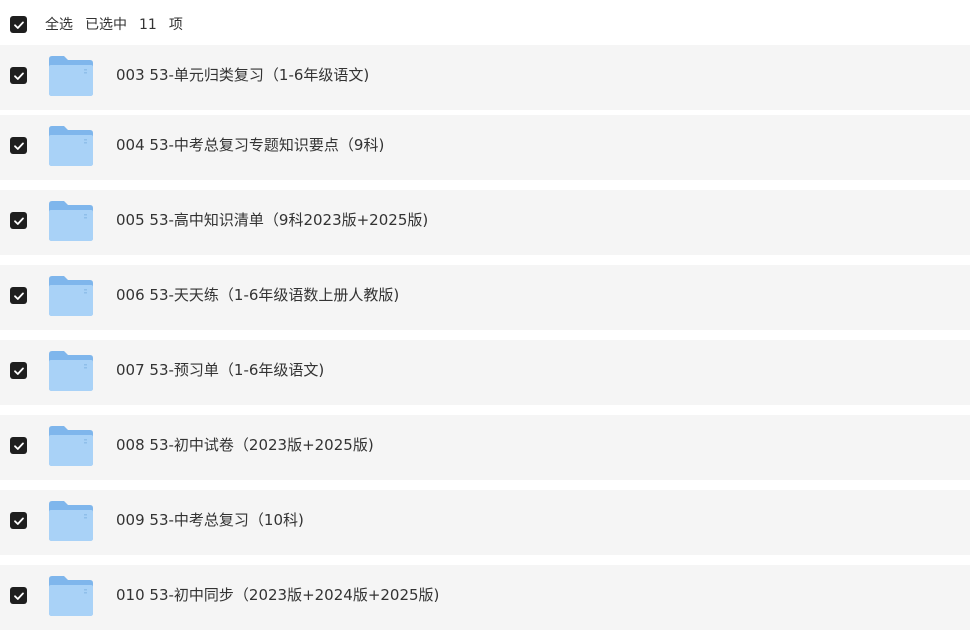  What do you see at coordinates (148, 25) in the screenshot?
I see `selected-count: 11` at bounding box center [148, 25].